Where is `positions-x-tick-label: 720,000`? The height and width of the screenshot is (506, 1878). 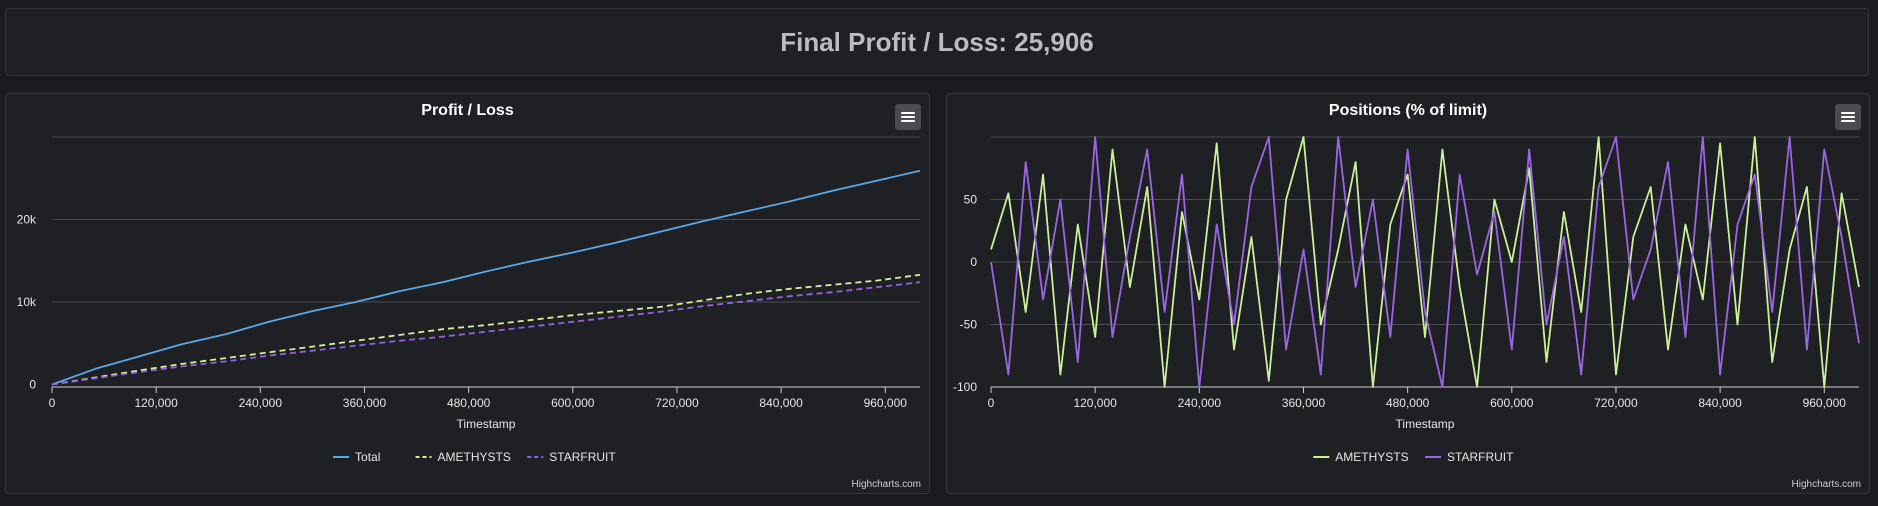
positions-x-tick-label: 720,000 is located at coordinates (1616, 403).